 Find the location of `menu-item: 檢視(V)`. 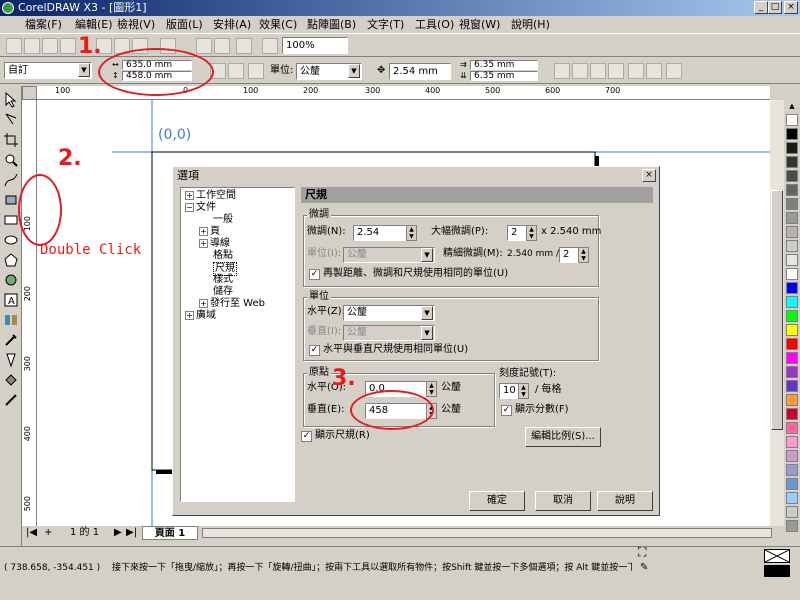

menu-item: 檢視(V) is located at coordinates (136, 25).